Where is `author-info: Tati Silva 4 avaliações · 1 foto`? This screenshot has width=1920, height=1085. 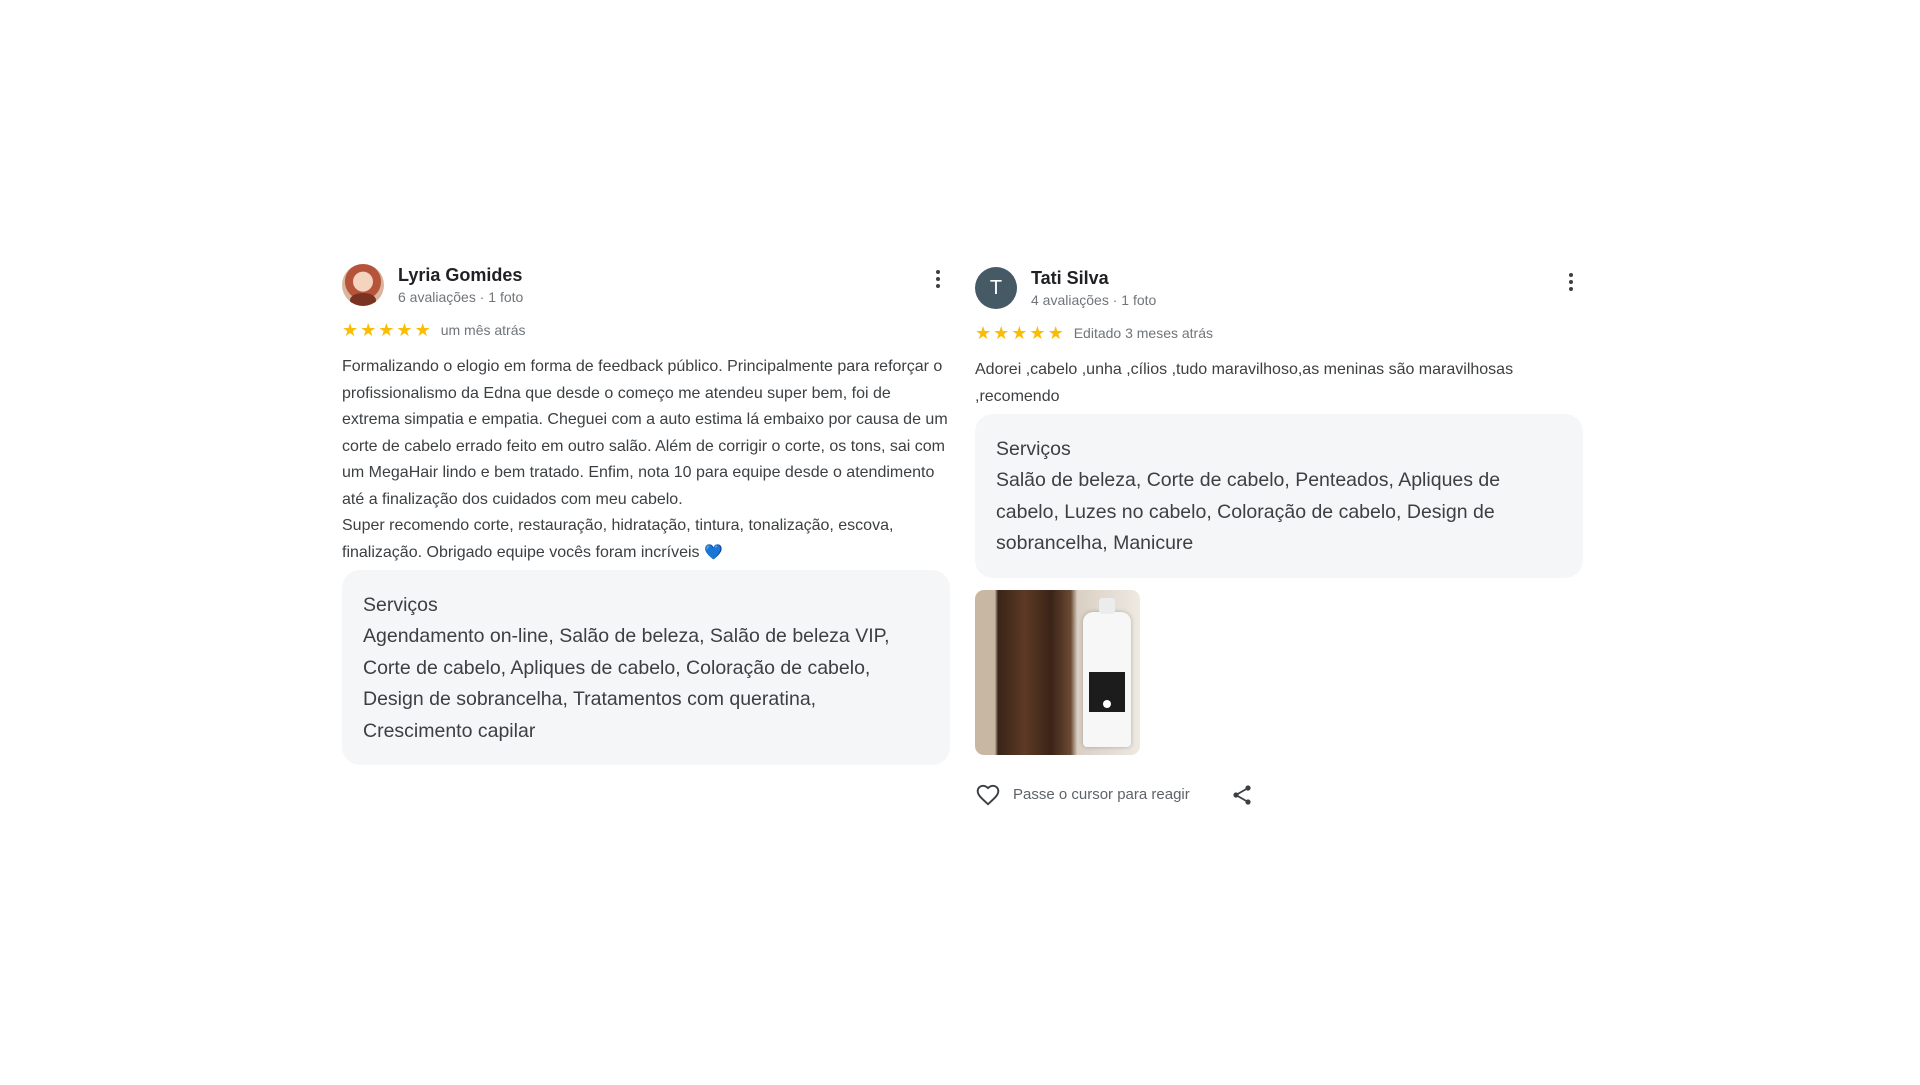 author-info: Tati Silva 4 avaliações · 1 foto is located at coordinates (1295, 288).